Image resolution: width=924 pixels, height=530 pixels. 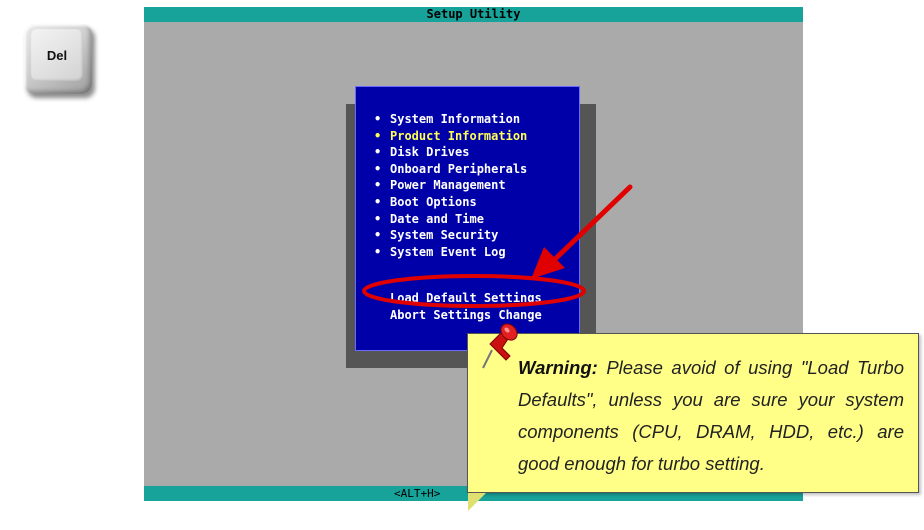 I want to click on menu-item-product-information: • Product Information, so click(x=450, y=136).